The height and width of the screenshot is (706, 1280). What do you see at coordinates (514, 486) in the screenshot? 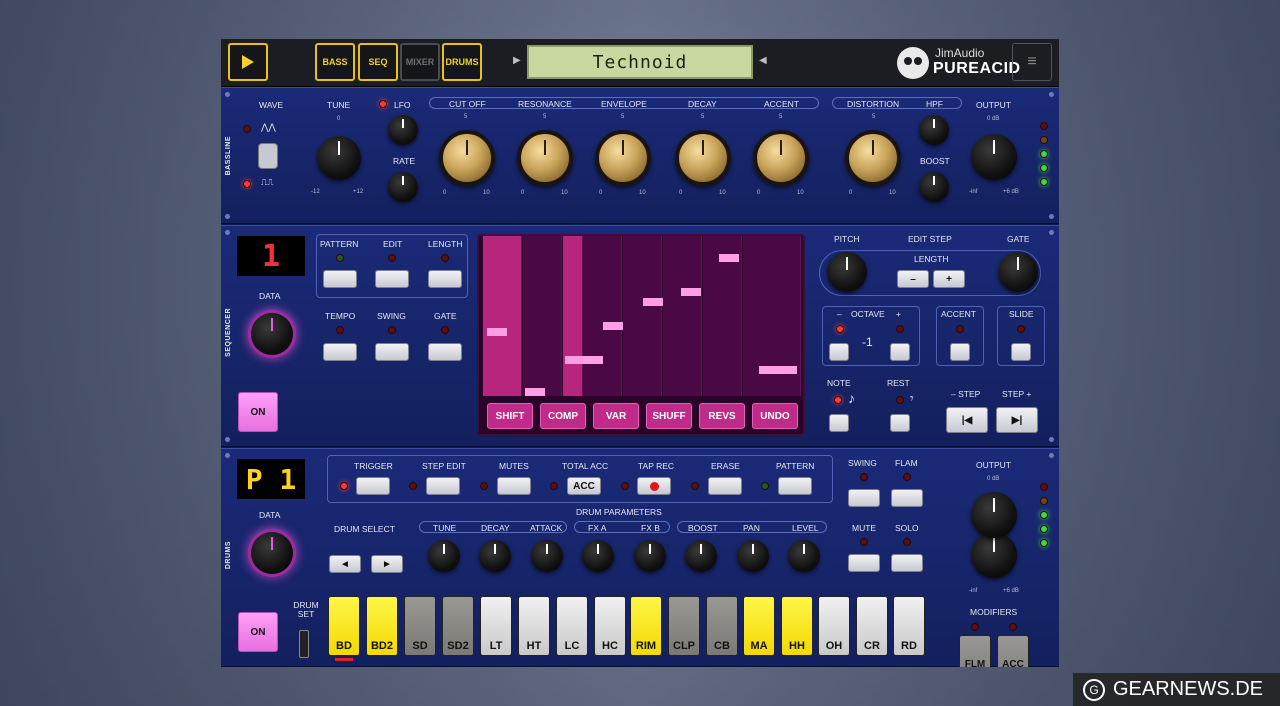
I see `mutes-button` at bounding box center [514, 486].